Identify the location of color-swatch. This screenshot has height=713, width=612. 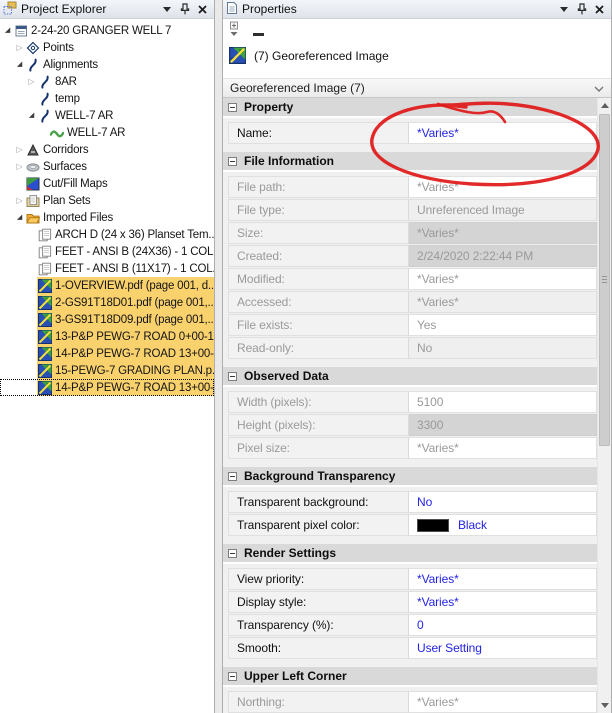
(433, 525).